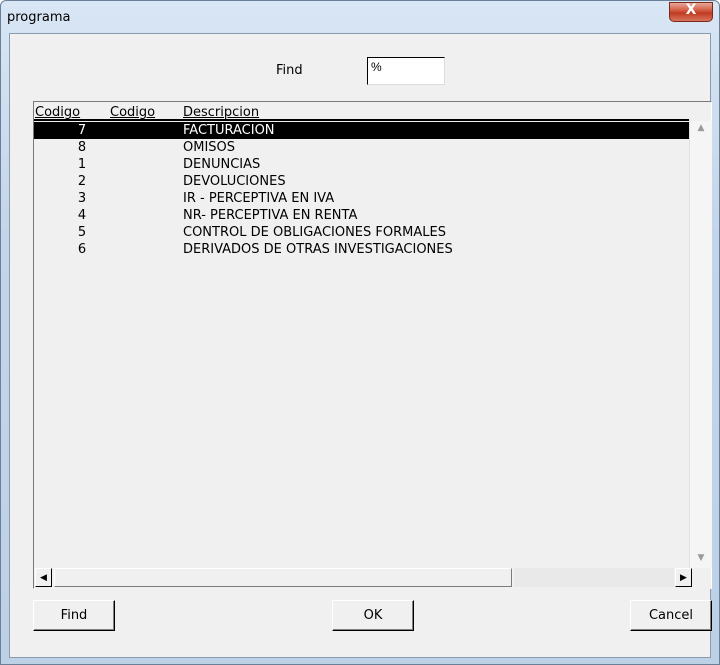  Describe the element at coordinates (361, 164) in the screenshot. I see `list-row: 1 DENUNCIAS` at that location.